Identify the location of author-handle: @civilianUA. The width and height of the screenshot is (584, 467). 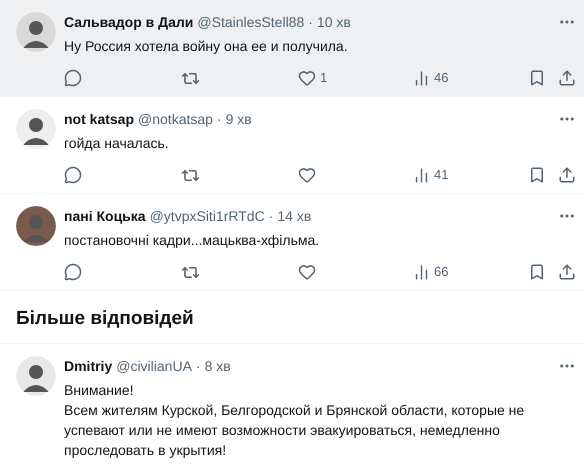
(154, 366).